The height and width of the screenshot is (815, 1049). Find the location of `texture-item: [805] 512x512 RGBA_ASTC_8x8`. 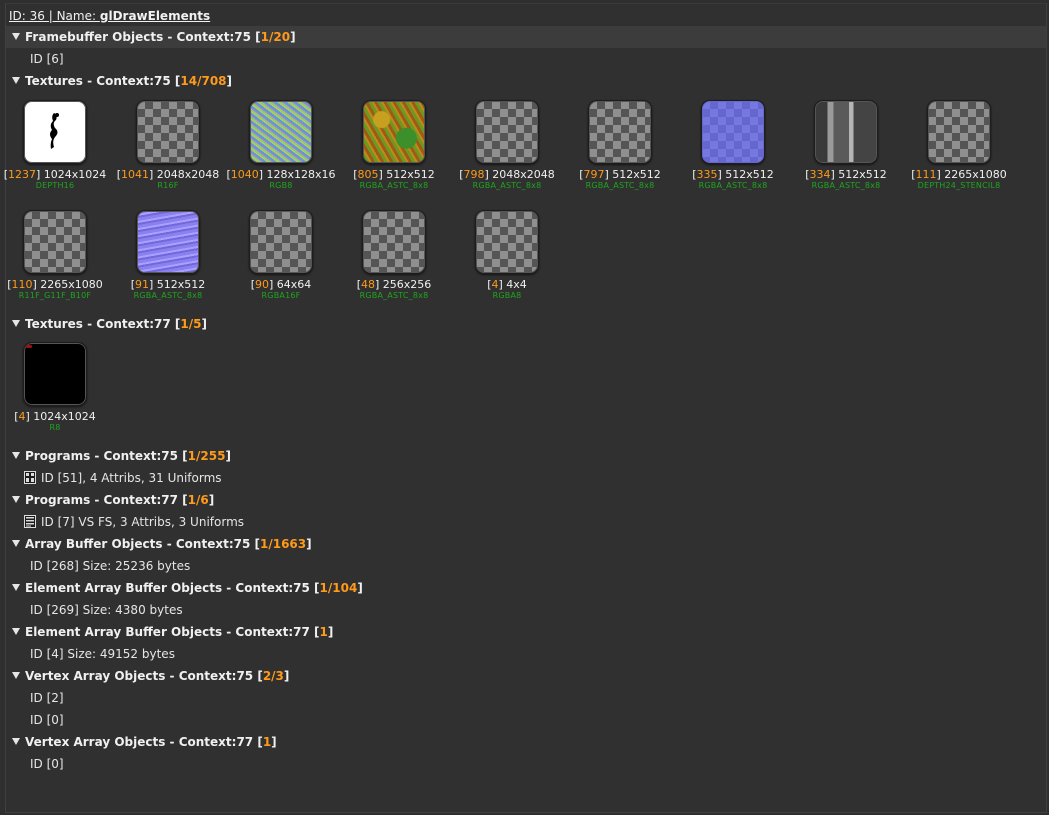

texture-item: [805] 512x512 RGBA_ASTC_8x8 is located at coordinates (394, 145).